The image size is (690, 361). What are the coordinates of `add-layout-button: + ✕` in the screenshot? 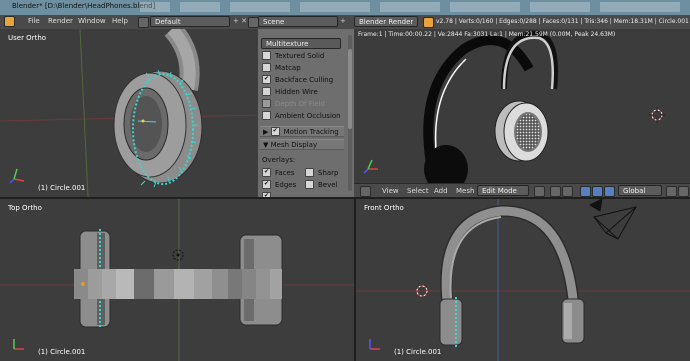 It's located at (240, 21).